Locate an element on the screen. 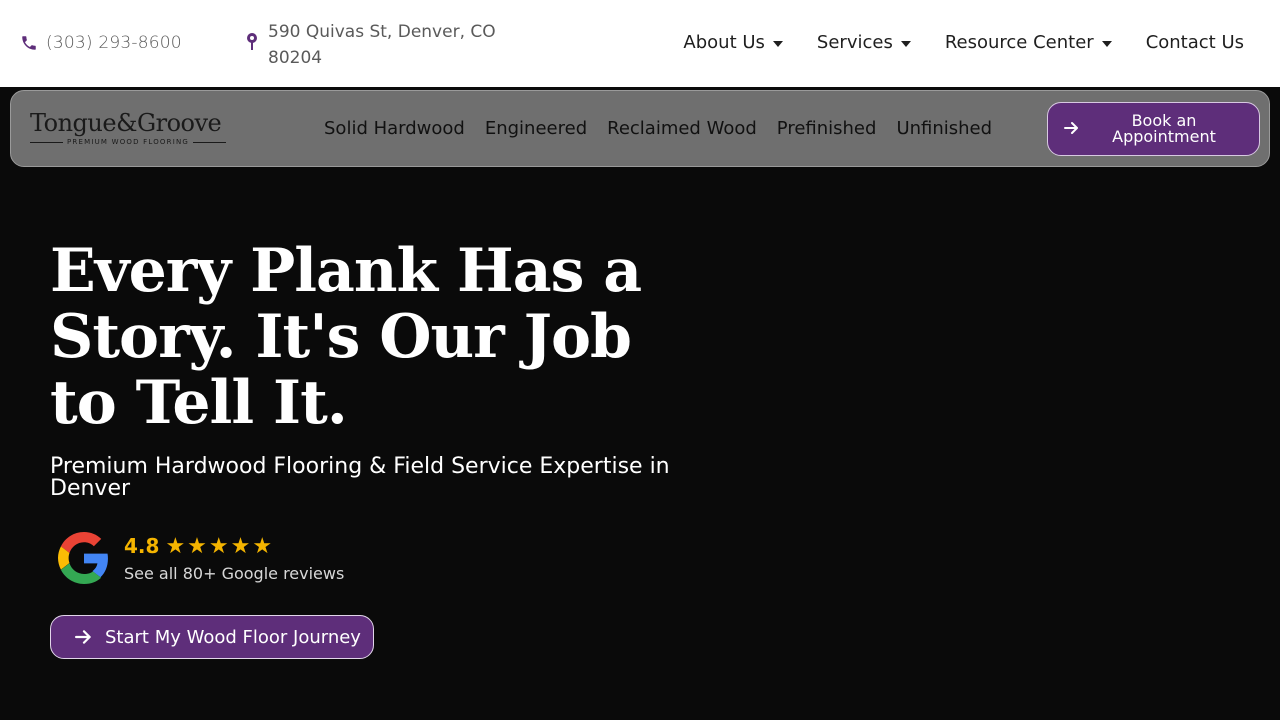 This screenshot has height=720, width=1280. nav-solid-hardwood: Solid Hardwood is located at coordinates (394, 128).